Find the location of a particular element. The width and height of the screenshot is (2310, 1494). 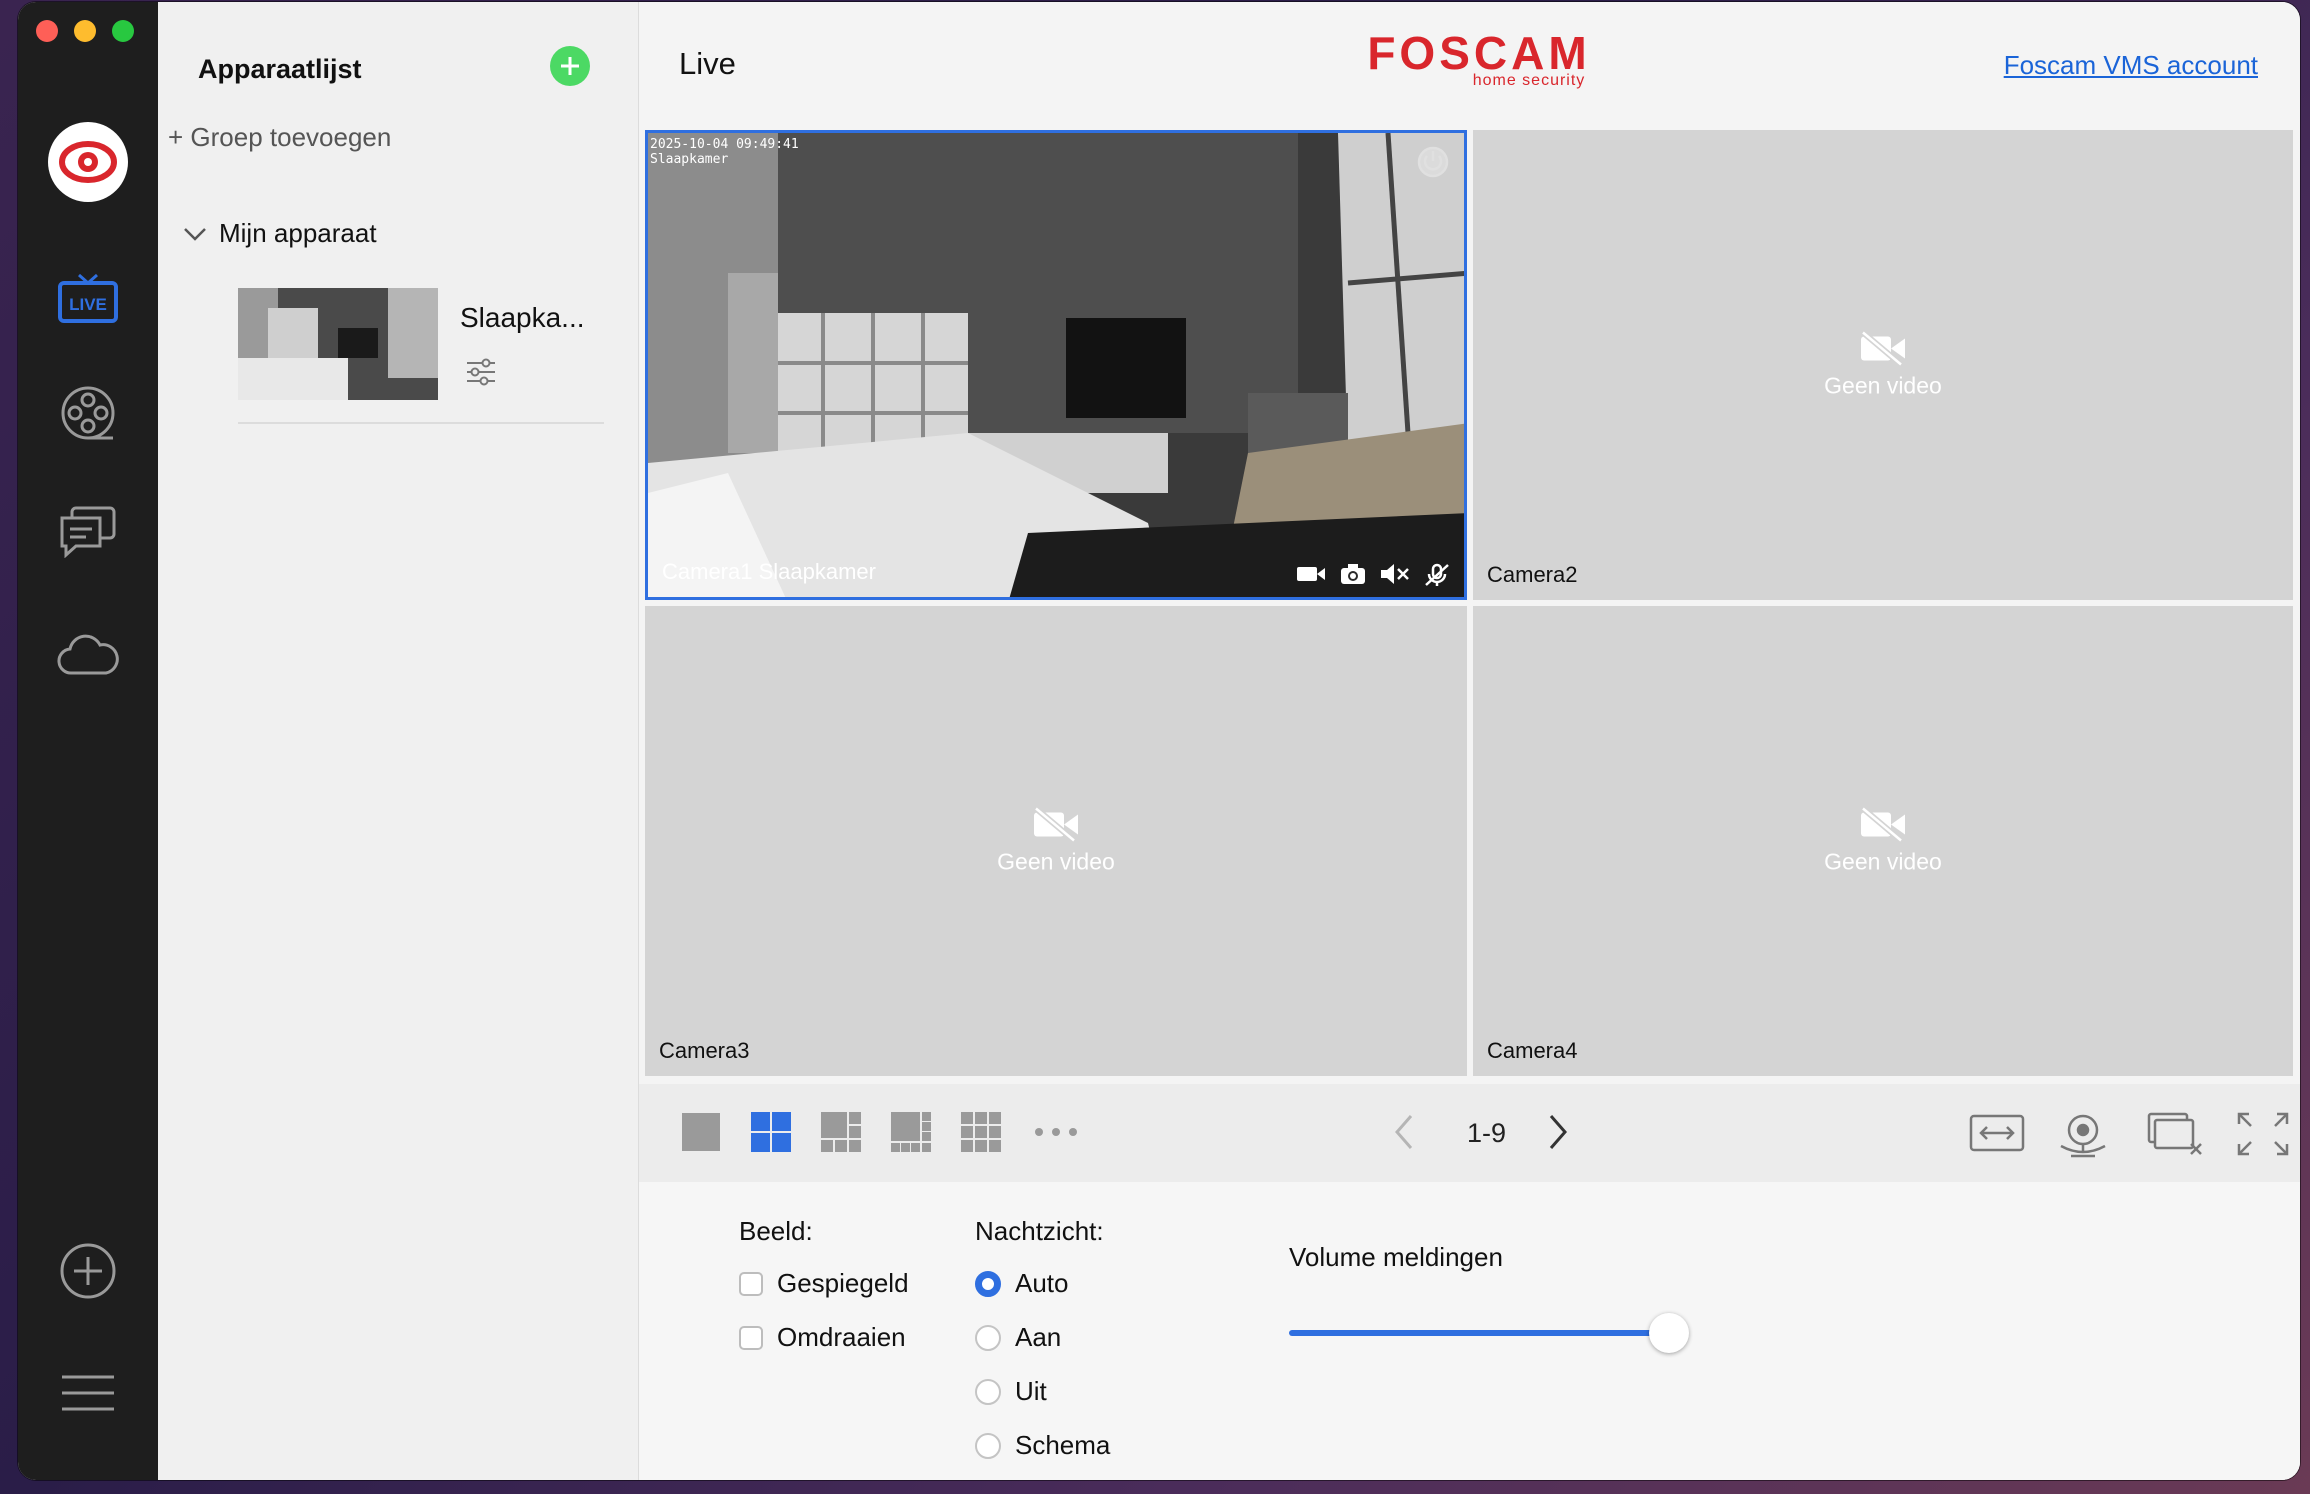

page-indicator: 1-9 is located at coordinates (1487, 1133).